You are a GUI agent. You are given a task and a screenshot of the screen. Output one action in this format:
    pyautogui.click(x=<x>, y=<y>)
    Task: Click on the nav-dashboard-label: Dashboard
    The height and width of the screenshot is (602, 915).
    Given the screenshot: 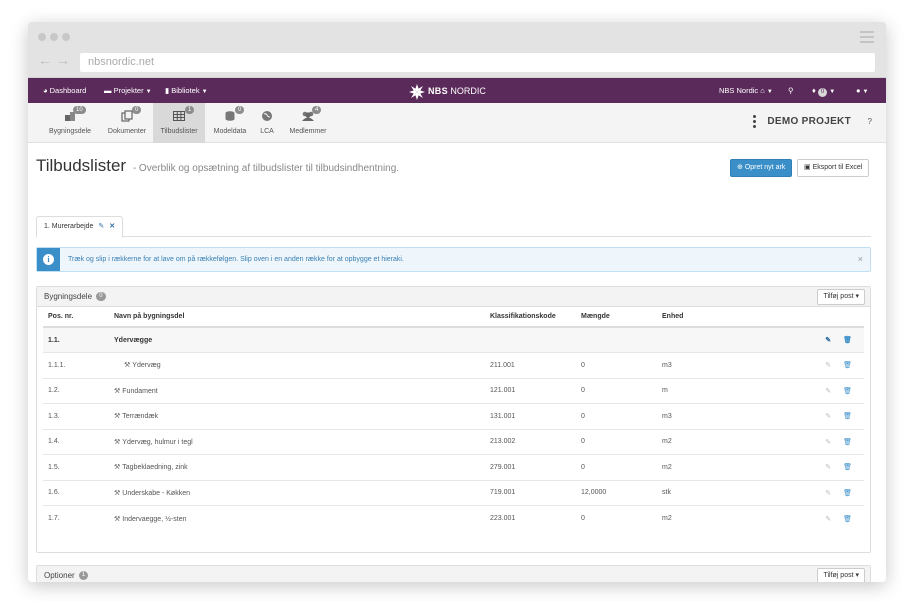 What is the action you would take?
    pyautogui.click(x=68, y=90)
    